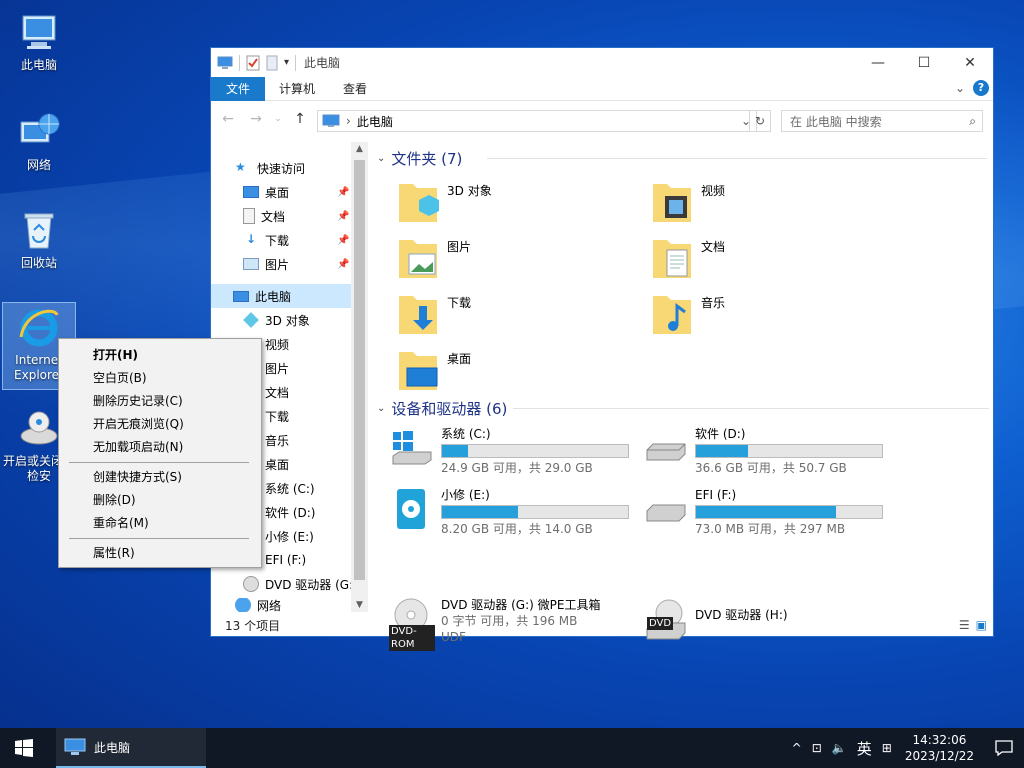 The image size is (1024, 768). I want to click on forward-button: →, so click(256, 119).